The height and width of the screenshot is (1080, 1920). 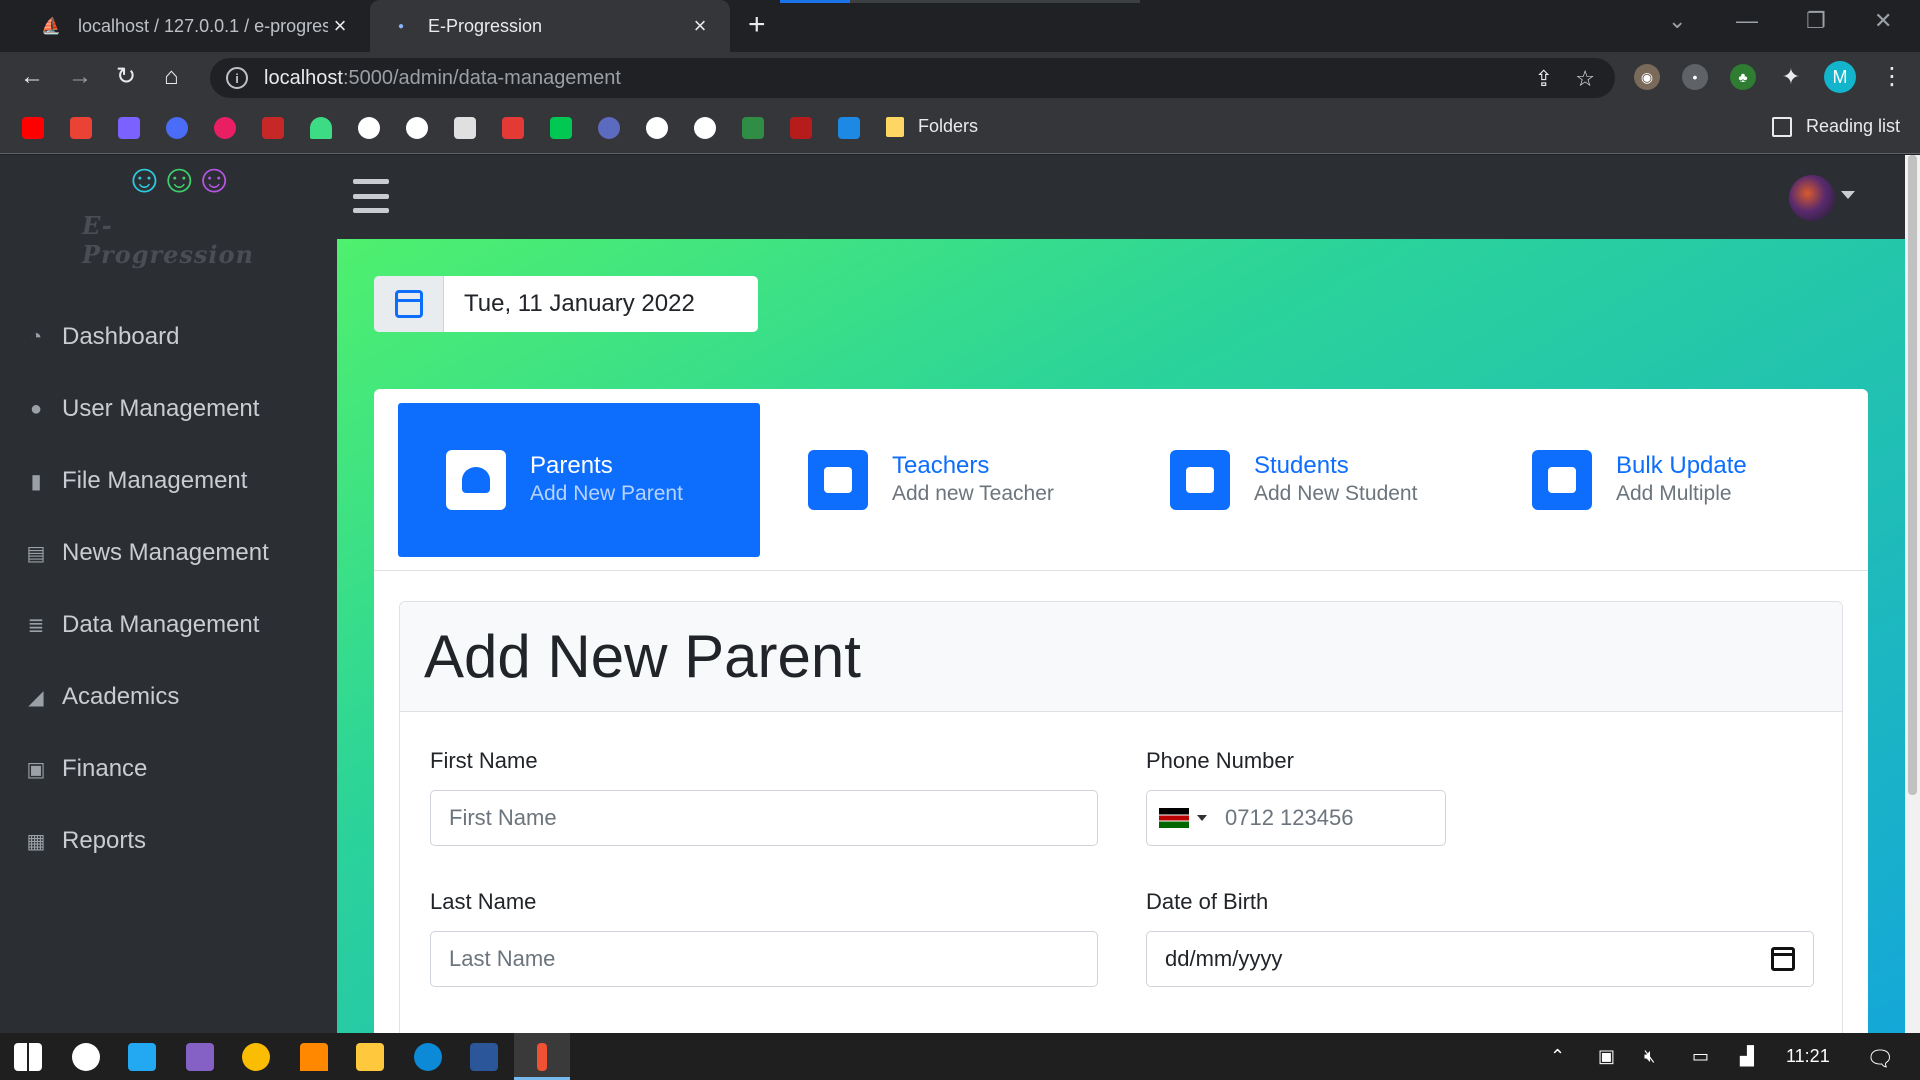 What do you see at coordinates (195, 26) in the screenshot?
I see `browser-tab-phpmyadmin: ⛵ localhost / 127.0.0.1 / e-progress ×` at bounding box center [195, 26].